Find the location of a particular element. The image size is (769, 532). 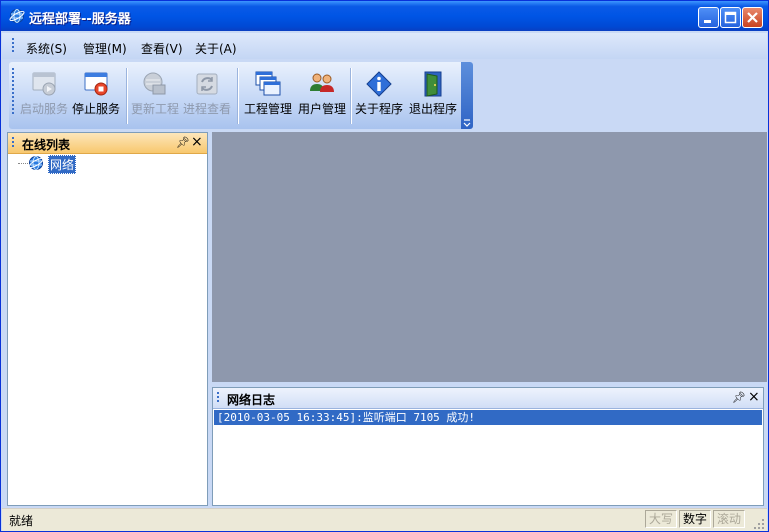

stop-service-button: 停止服务 is located at coordinates (96, 95).